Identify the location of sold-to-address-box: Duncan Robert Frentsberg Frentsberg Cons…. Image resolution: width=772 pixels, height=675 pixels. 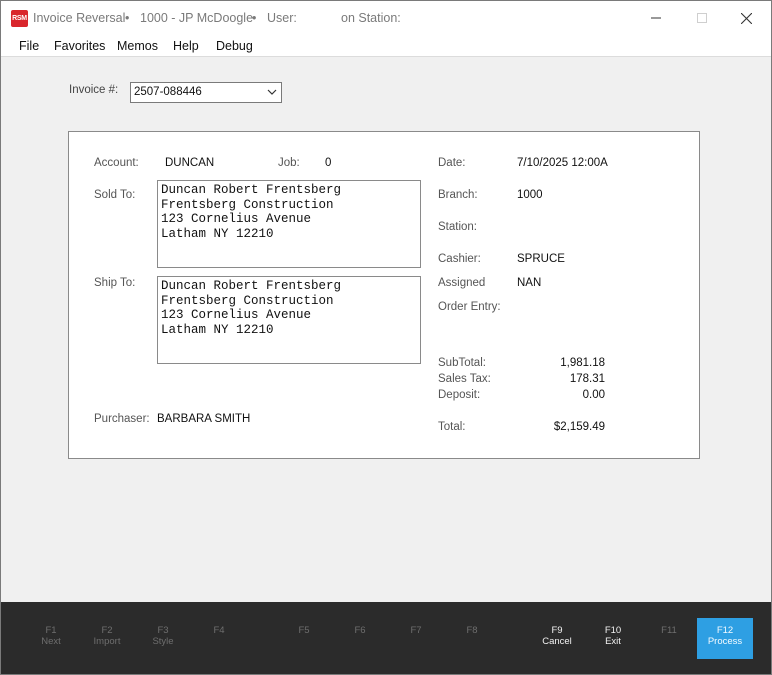
(289, 224).